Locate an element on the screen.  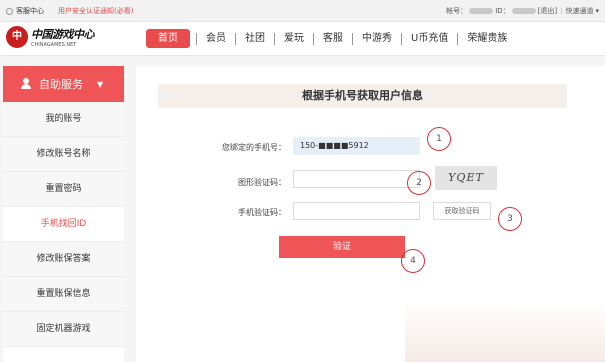
verify-button: 验证 is located at coordinates (342, 247).